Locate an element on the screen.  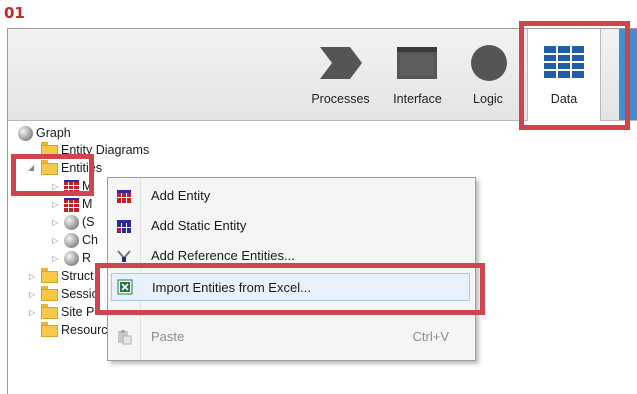
menu-item-label: Paste is located at coordinates (168, 336).